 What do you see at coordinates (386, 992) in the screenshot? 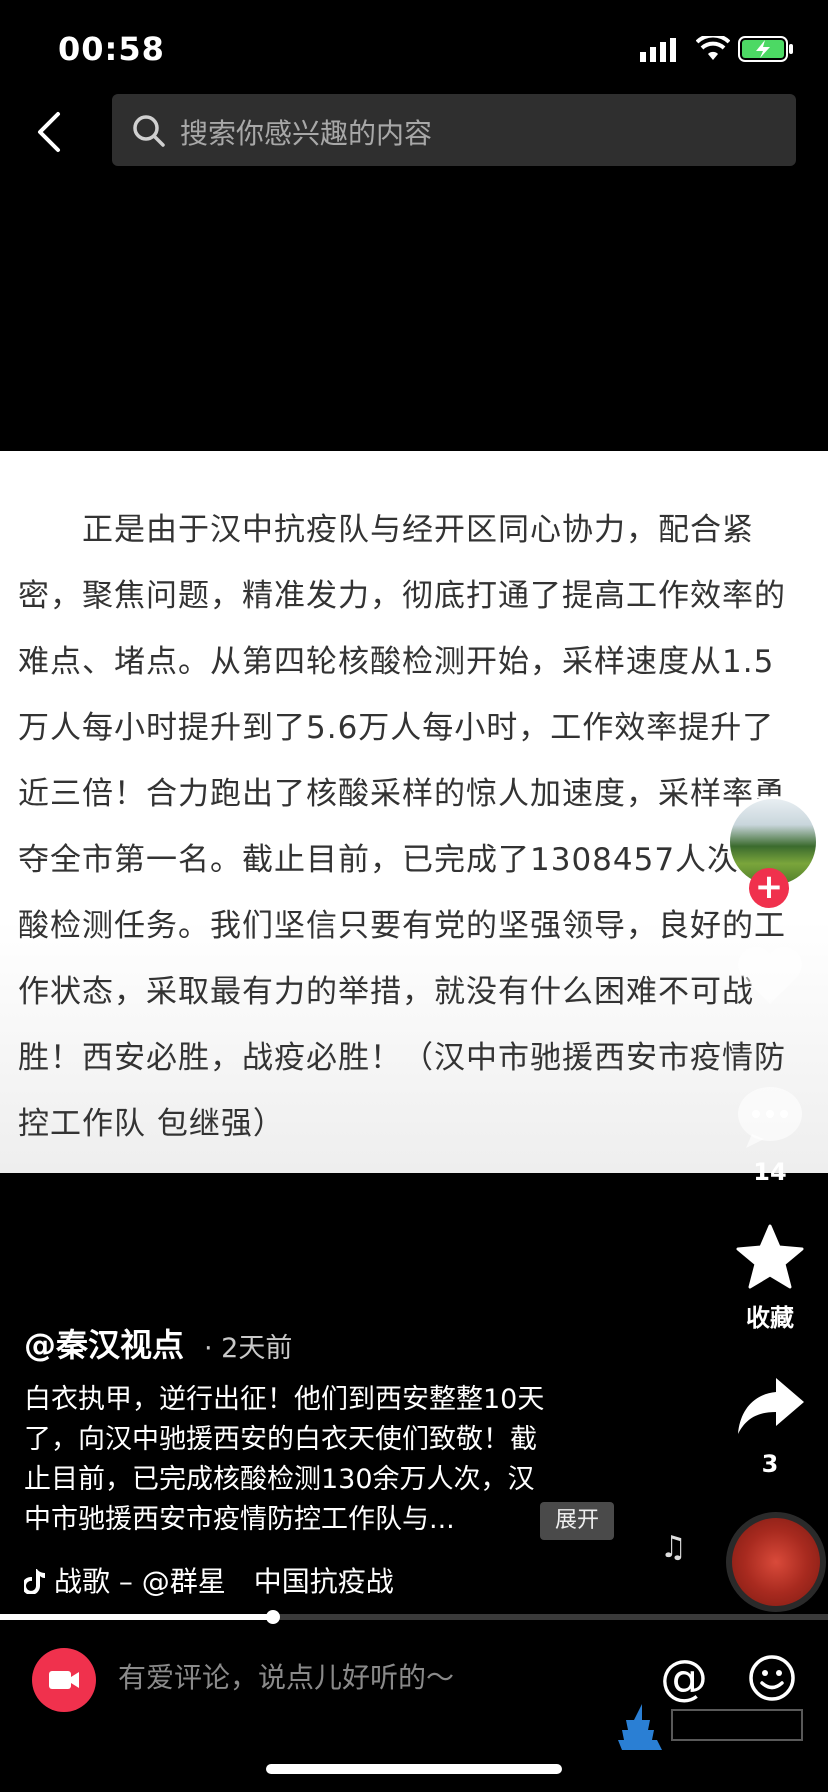
I see `document-line: 作状态，采取最有力的举措，就没有什么困难不可战` at bounding box center [386, 992].